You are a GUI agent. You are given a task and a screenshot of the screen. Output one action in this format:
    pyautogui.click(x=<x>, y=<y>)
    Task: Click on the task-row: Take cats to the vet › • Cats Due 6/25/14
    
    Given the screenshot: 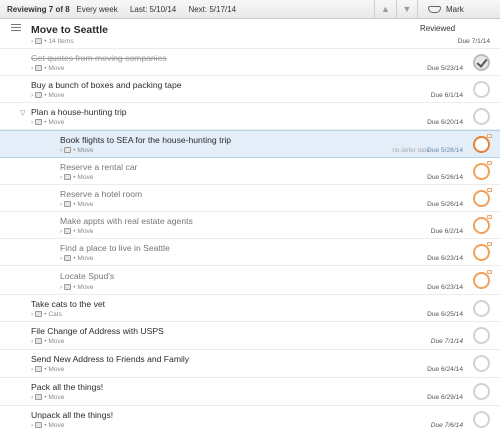 What is the action you would take?
    pyautogui.click(x=250, y=308)
    